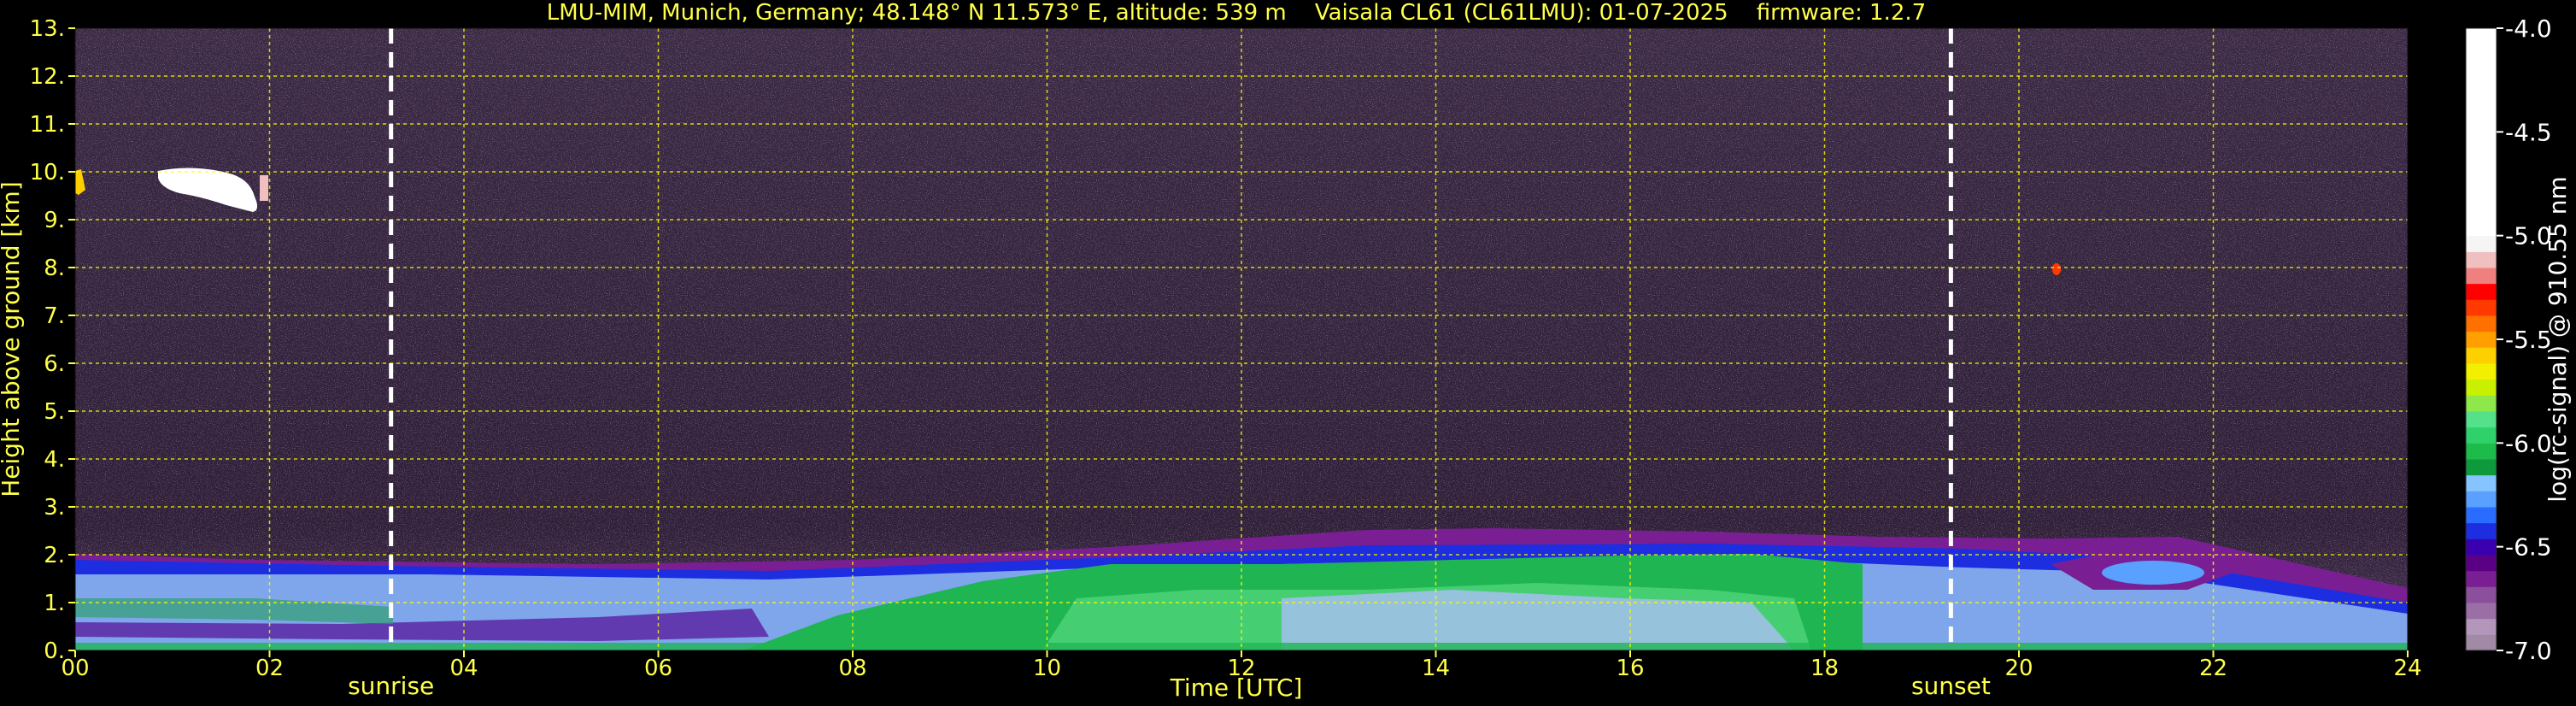 Image resolution: width=2576 pixels, height=706 pixels. Describe the element at coordinates (54, 220) in the screenshot. I see `y-tick-label: 9.` at that location.